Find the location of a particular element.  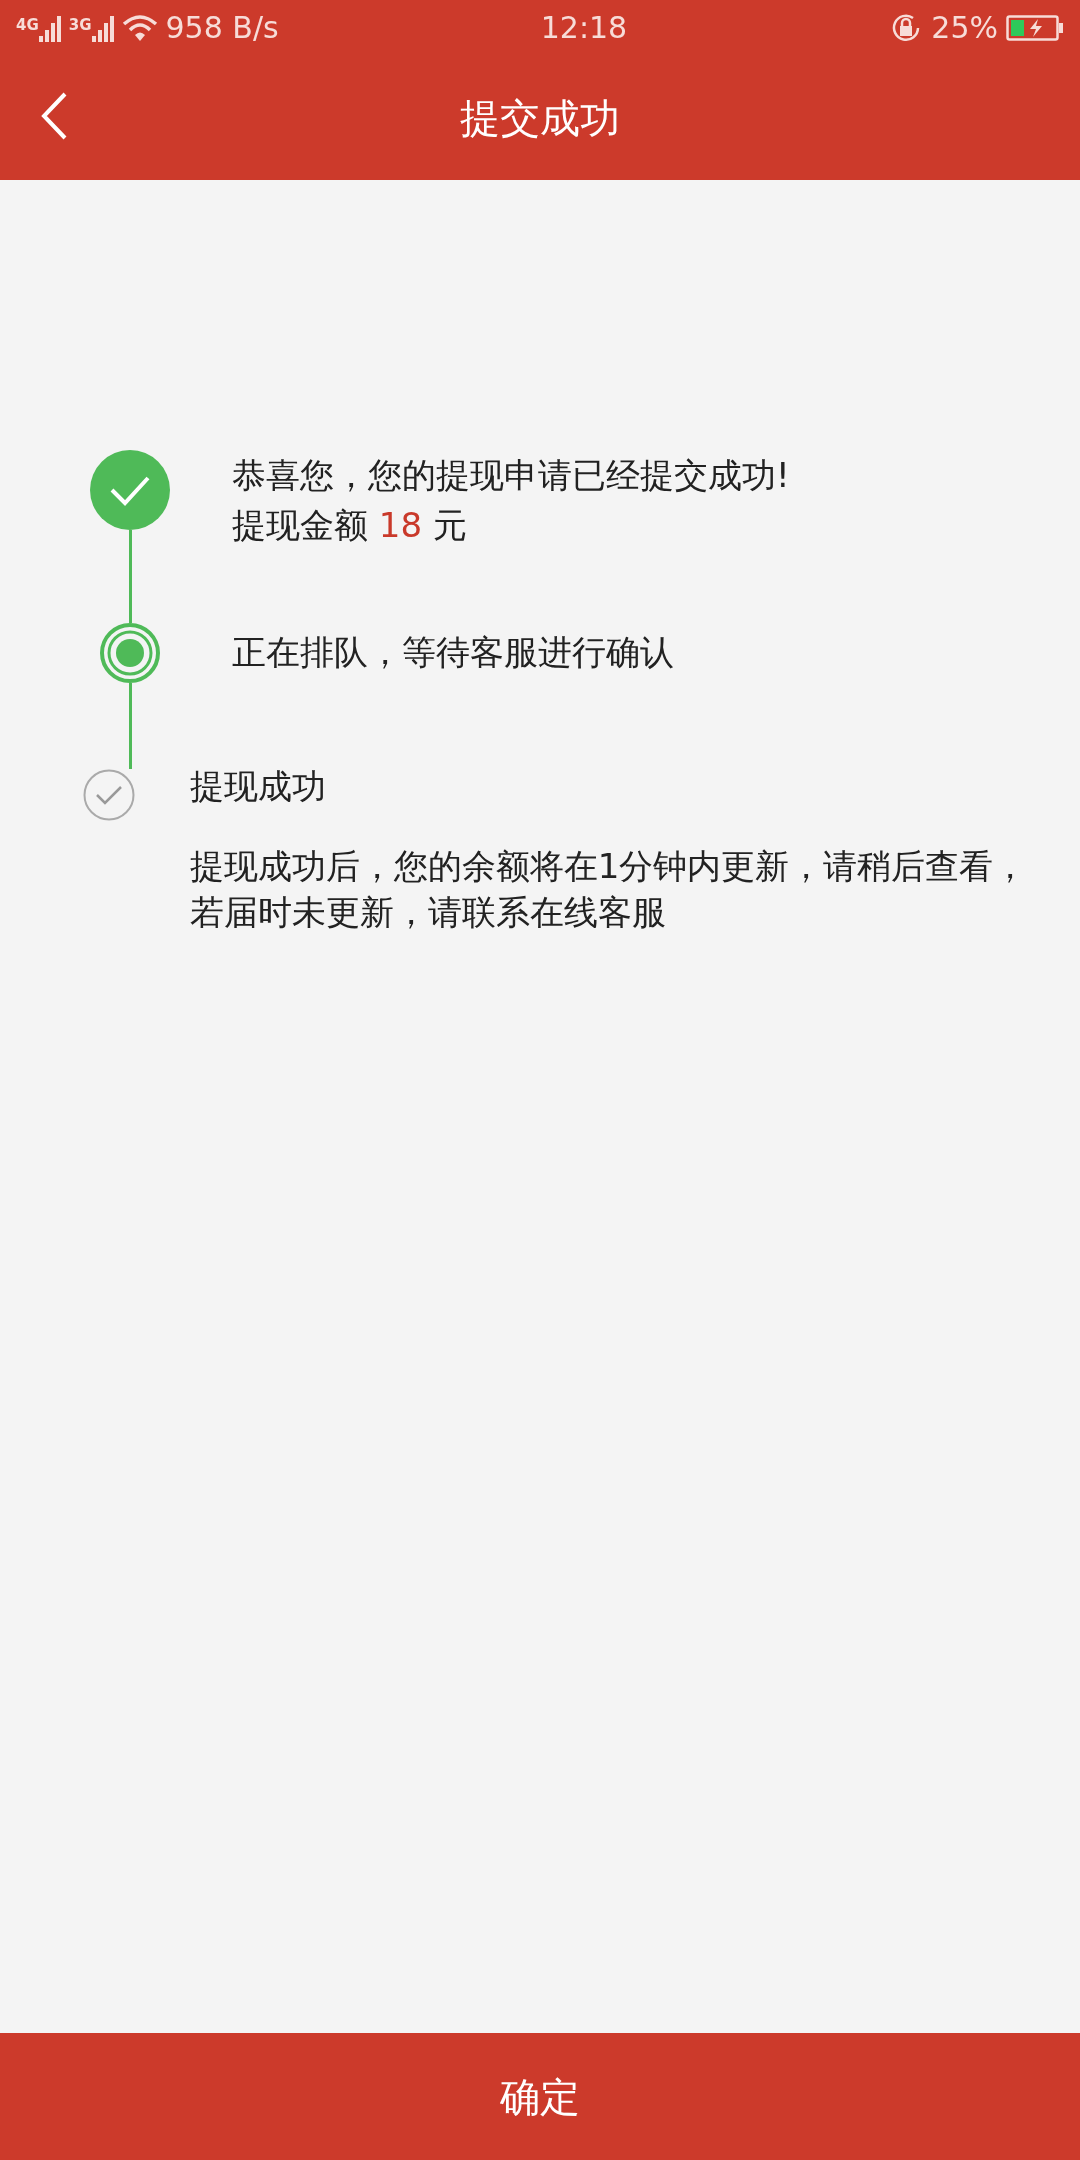

step-title: 正在排队，等待客服进行确认 is located at coordinates (453, 652).